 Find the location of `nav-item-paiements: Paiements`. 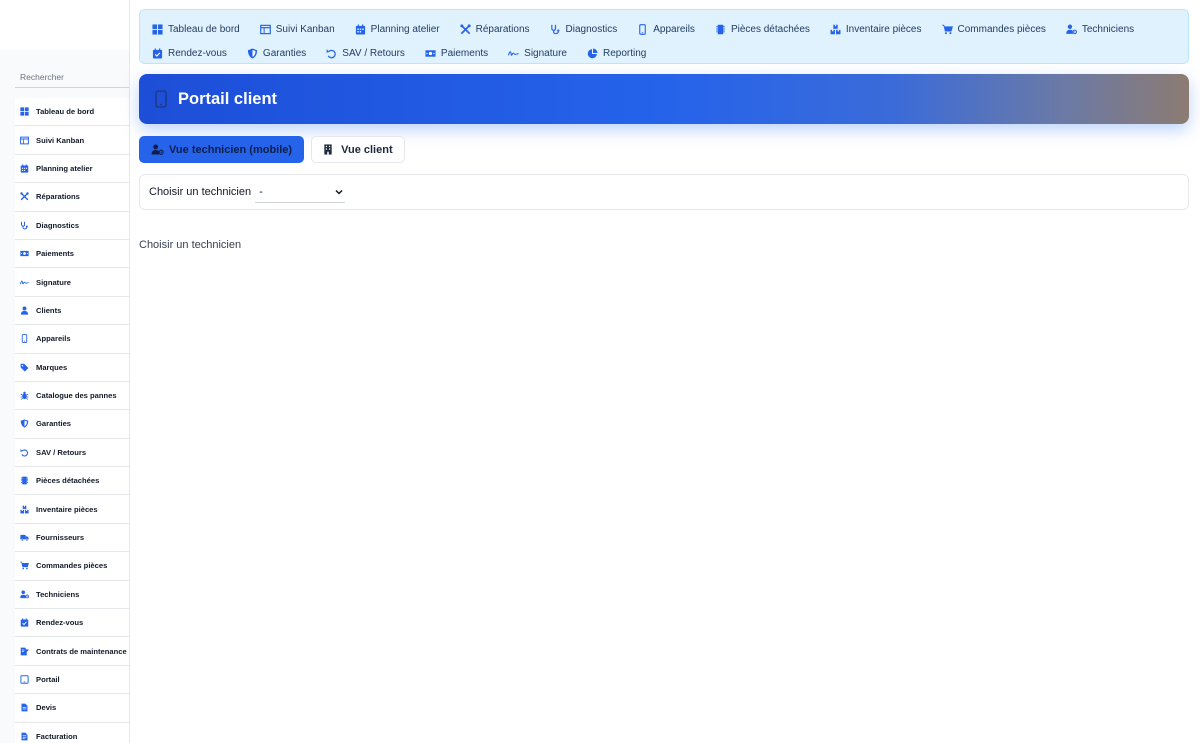

nav-item-paiements: Paiements is located at coordinates (456, 53).